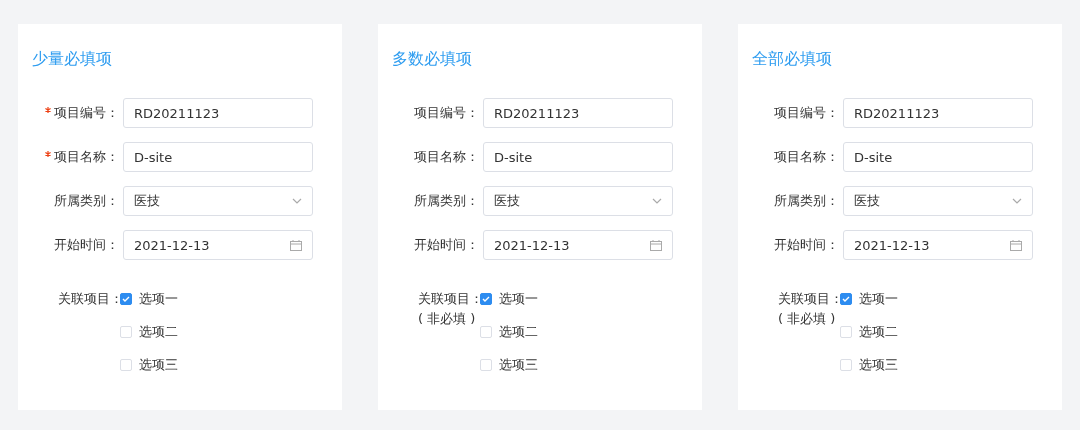 The image size is (1080, 430). Describe the element at coordinates (72, 59) in the screenshot. I see `card-title: 少量必填项` at that location.